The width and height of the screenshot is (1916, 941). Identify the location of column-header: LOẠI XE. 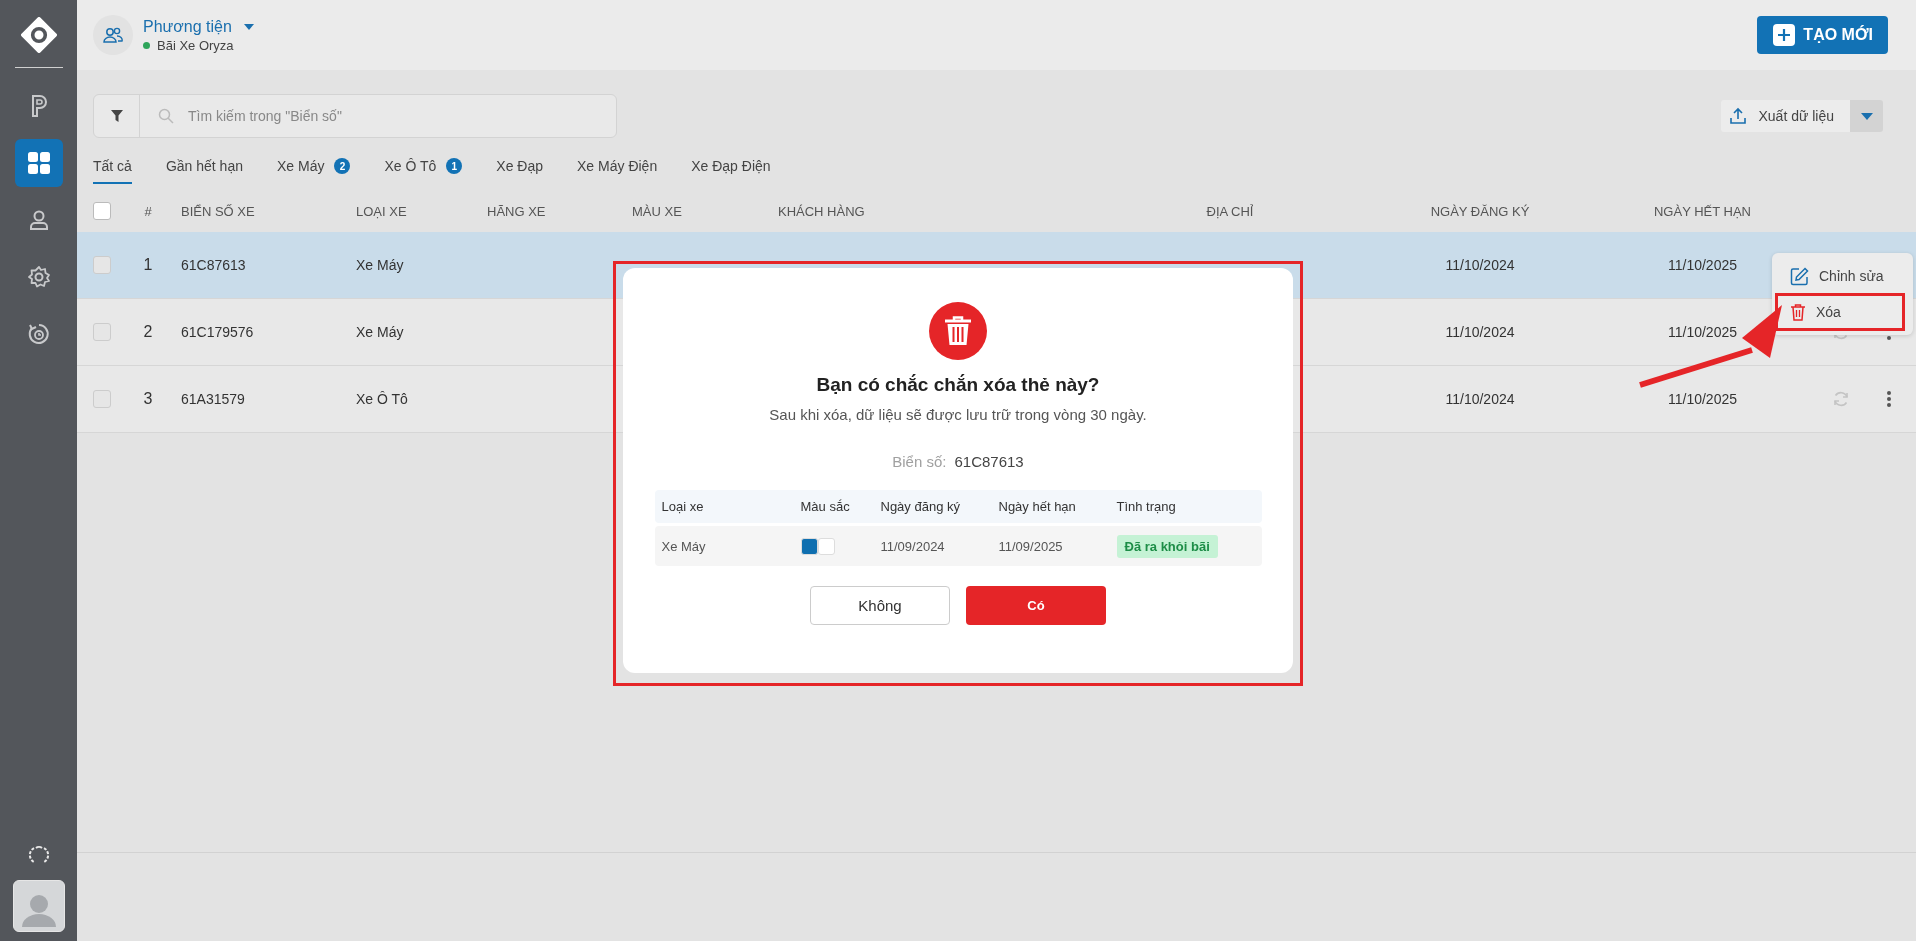
(381, 211).